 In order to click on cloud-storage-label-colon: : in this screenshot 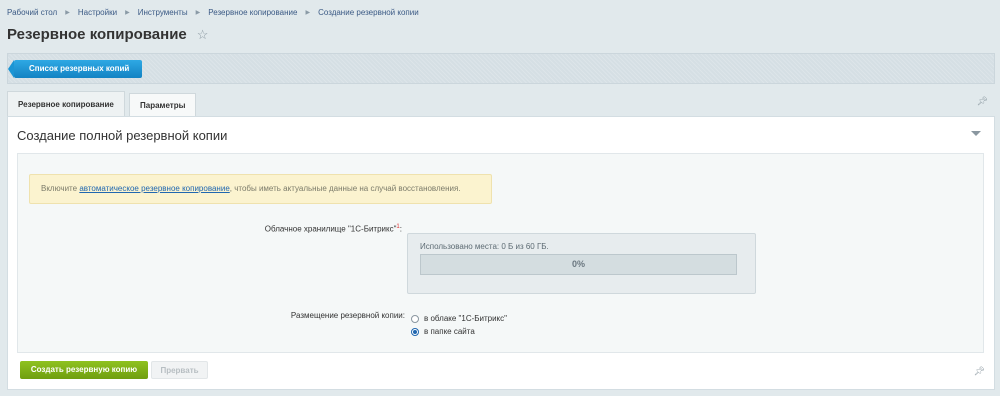, I will do `click(400, 229)`.